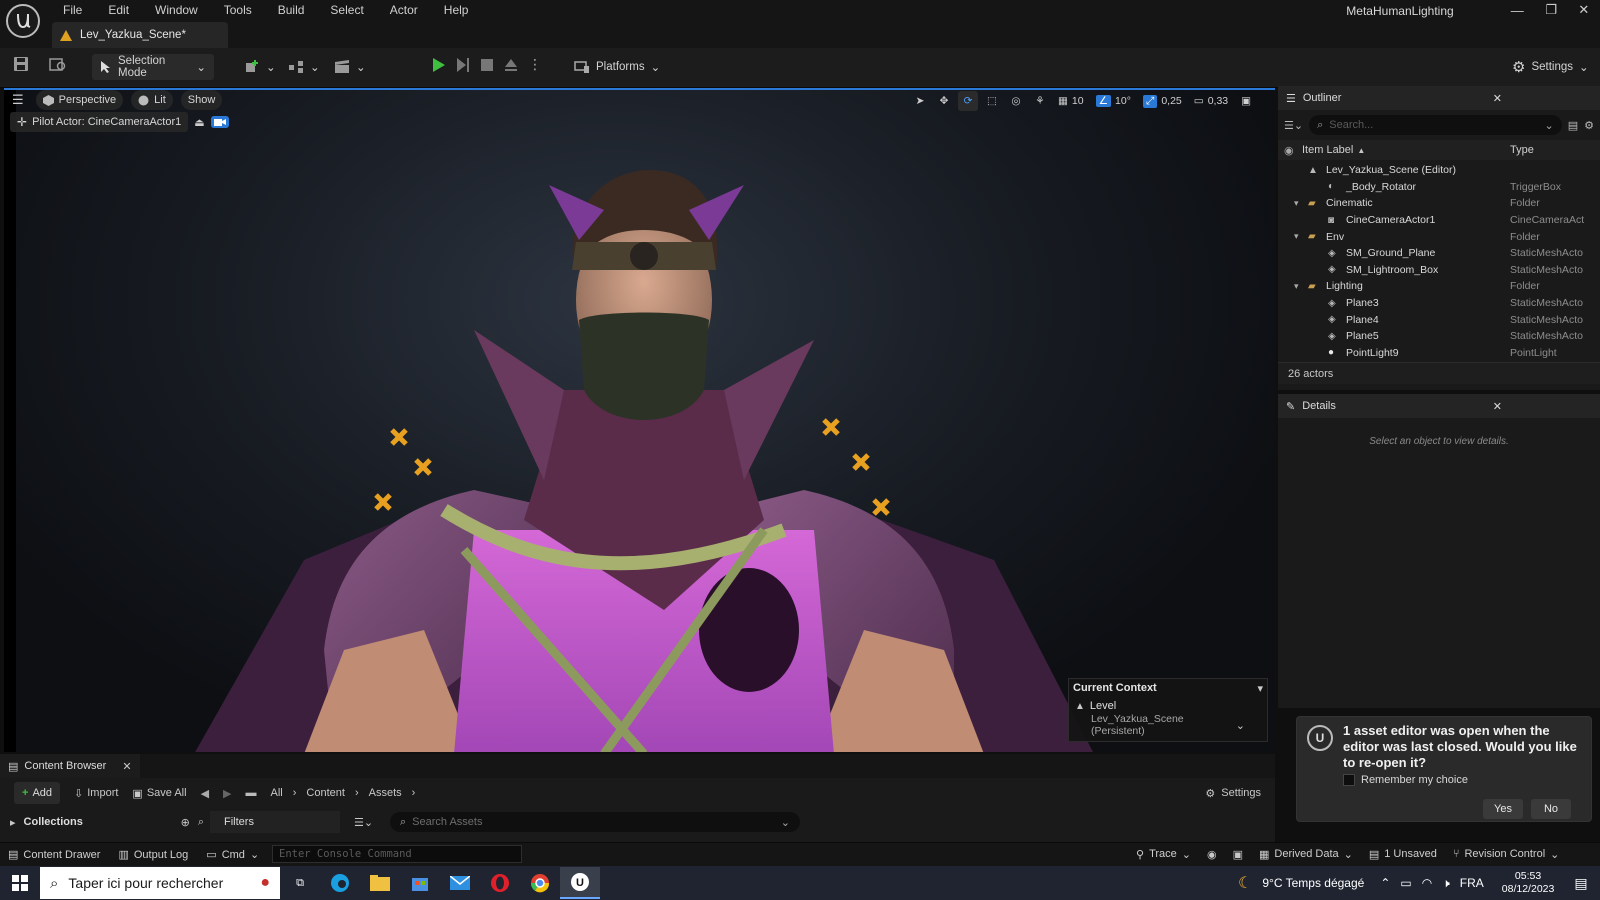 The image size is (1600, 900). Describe the element at coordinates (1439, 270) in the screenshot. I see `outliner-row: ◈ SM_Lightroom_Box StaticMeshActo` at that location.